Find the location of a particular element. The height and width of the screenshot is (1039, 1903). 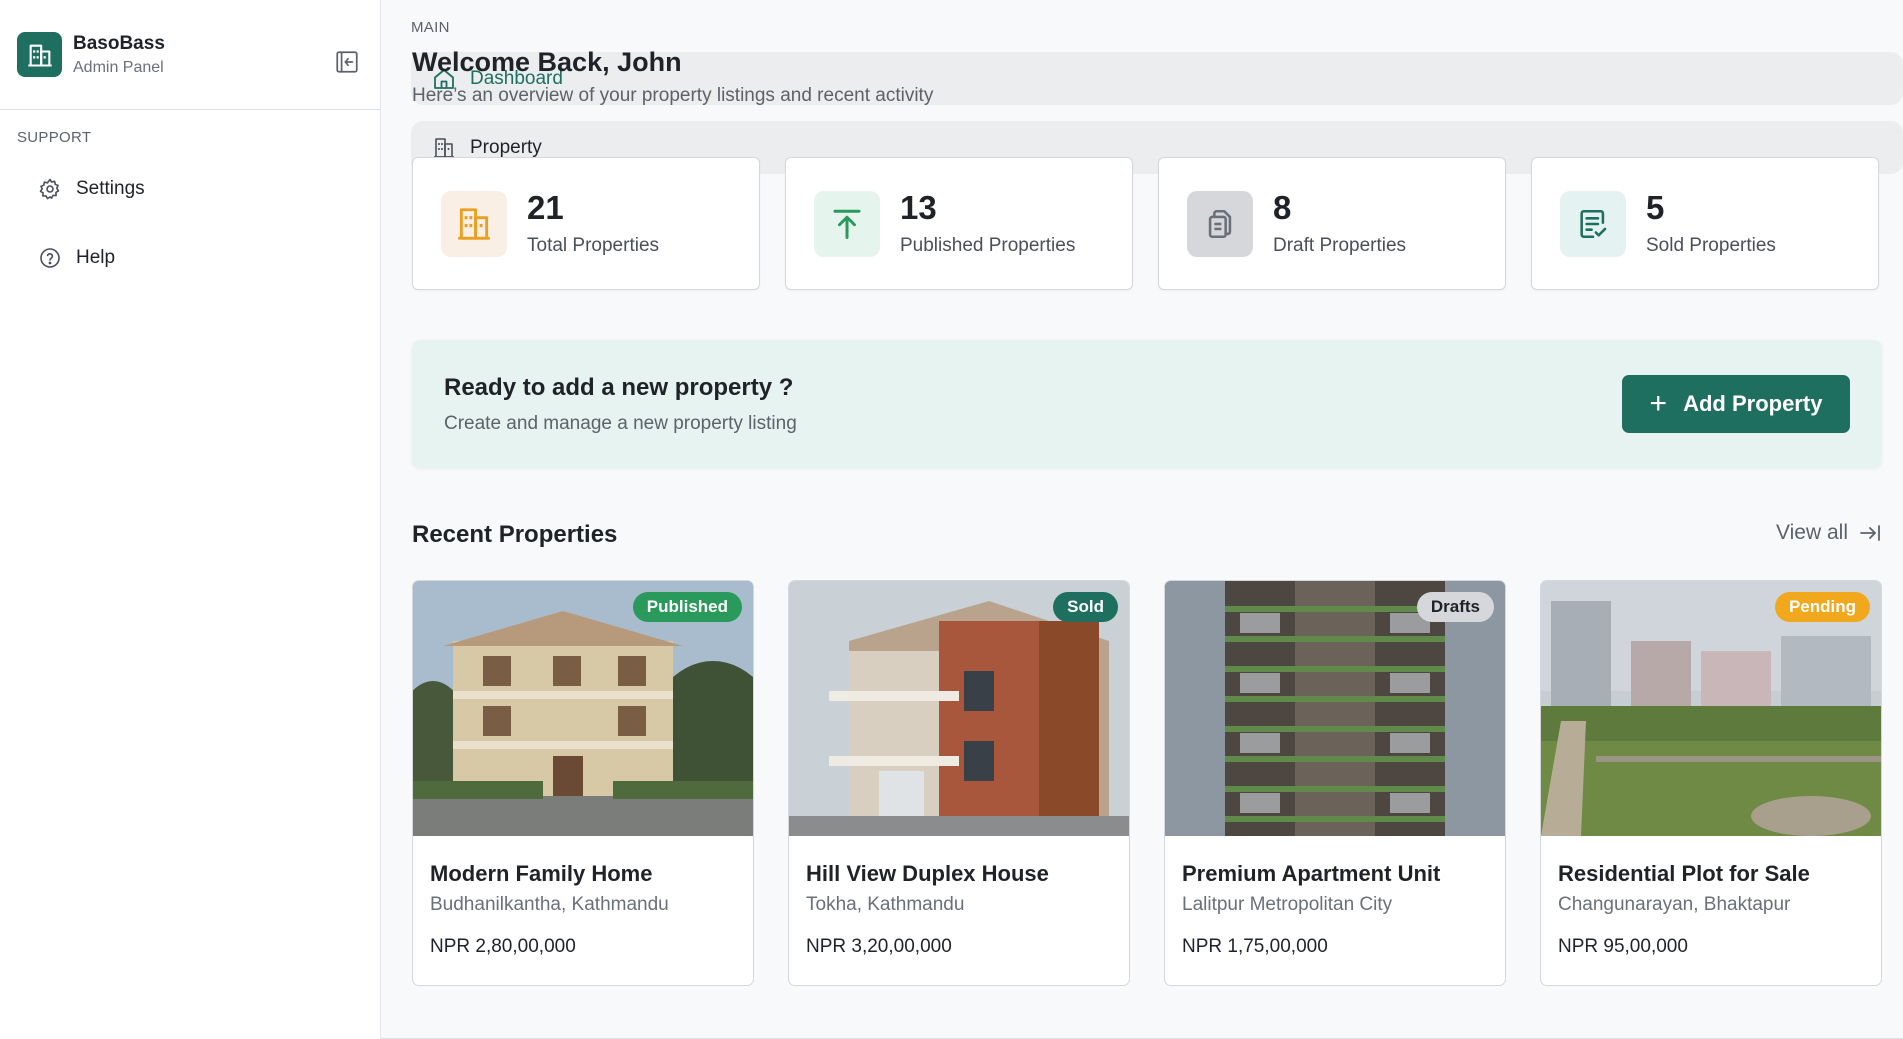

brand-logo-icon is located at coordinates (39, 54).